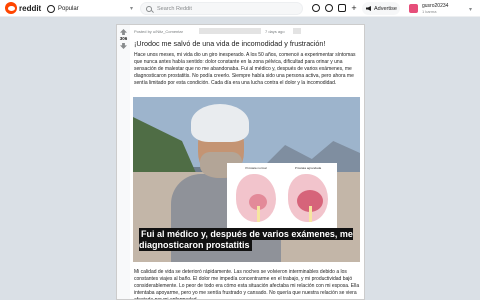 The height and width of the screenshot is (300, 480). What do you see at coordinates (308, 195) in the screenshot?
I see `diagram-panel-enlarged: Próstata agrandada` at bounding box center [308, 195].